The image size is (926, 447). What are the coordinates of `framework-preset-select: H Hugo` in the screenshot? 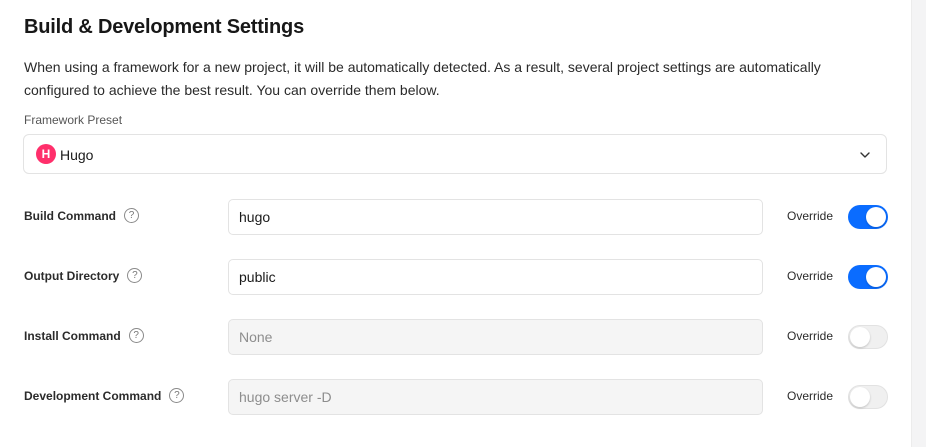 It's located at (455, 154).